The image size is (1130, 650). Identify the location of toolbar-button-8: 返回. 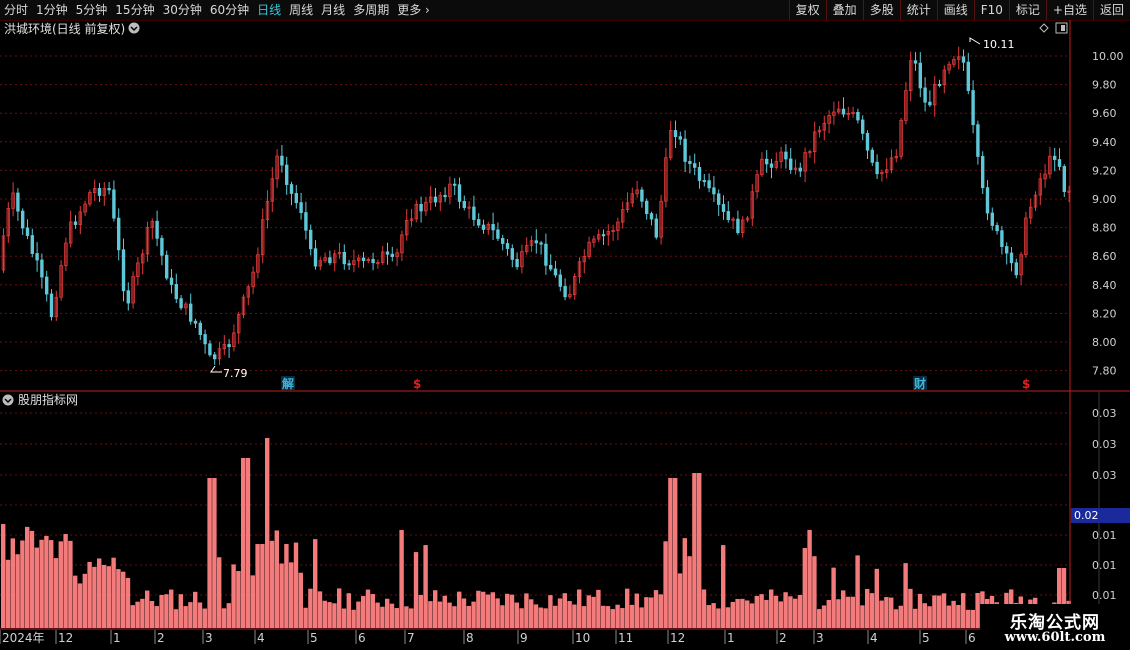
(1111, 10).